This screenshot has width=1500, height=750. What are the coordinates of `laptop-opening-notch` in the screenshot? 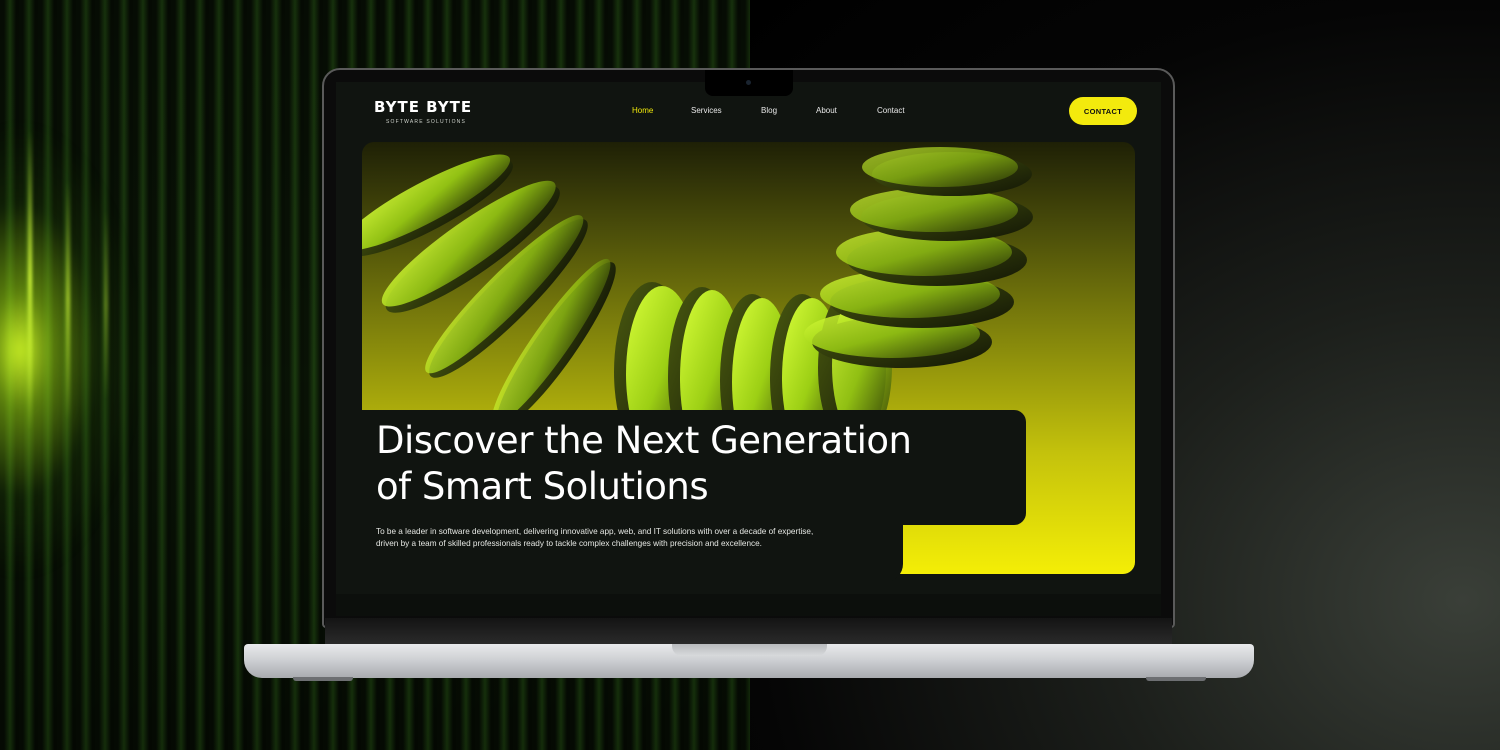 It's located at (749, 650).